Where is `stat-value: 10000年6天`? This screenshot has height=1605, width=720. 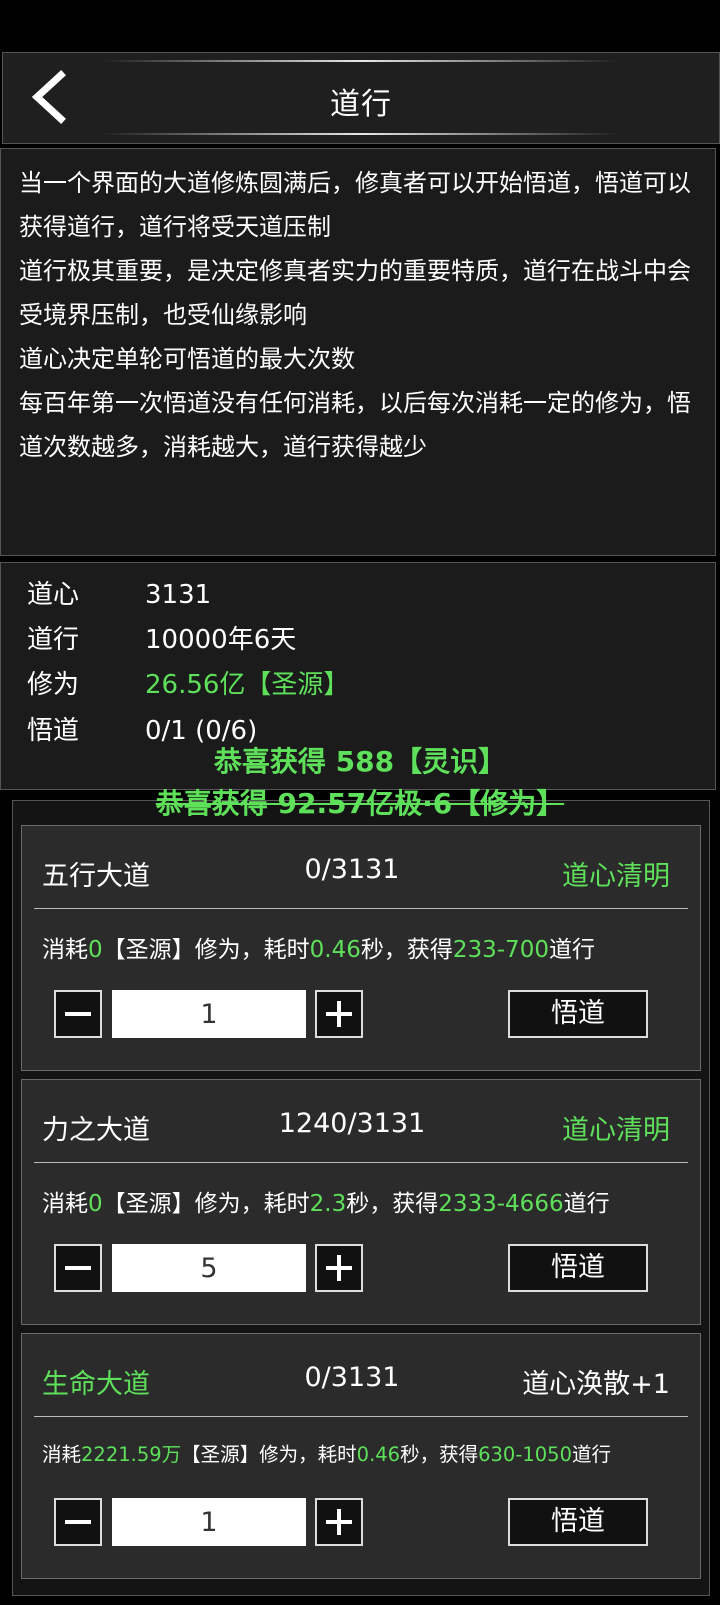
stat-value: 10000年6天 is located at coordinates (221, 640).